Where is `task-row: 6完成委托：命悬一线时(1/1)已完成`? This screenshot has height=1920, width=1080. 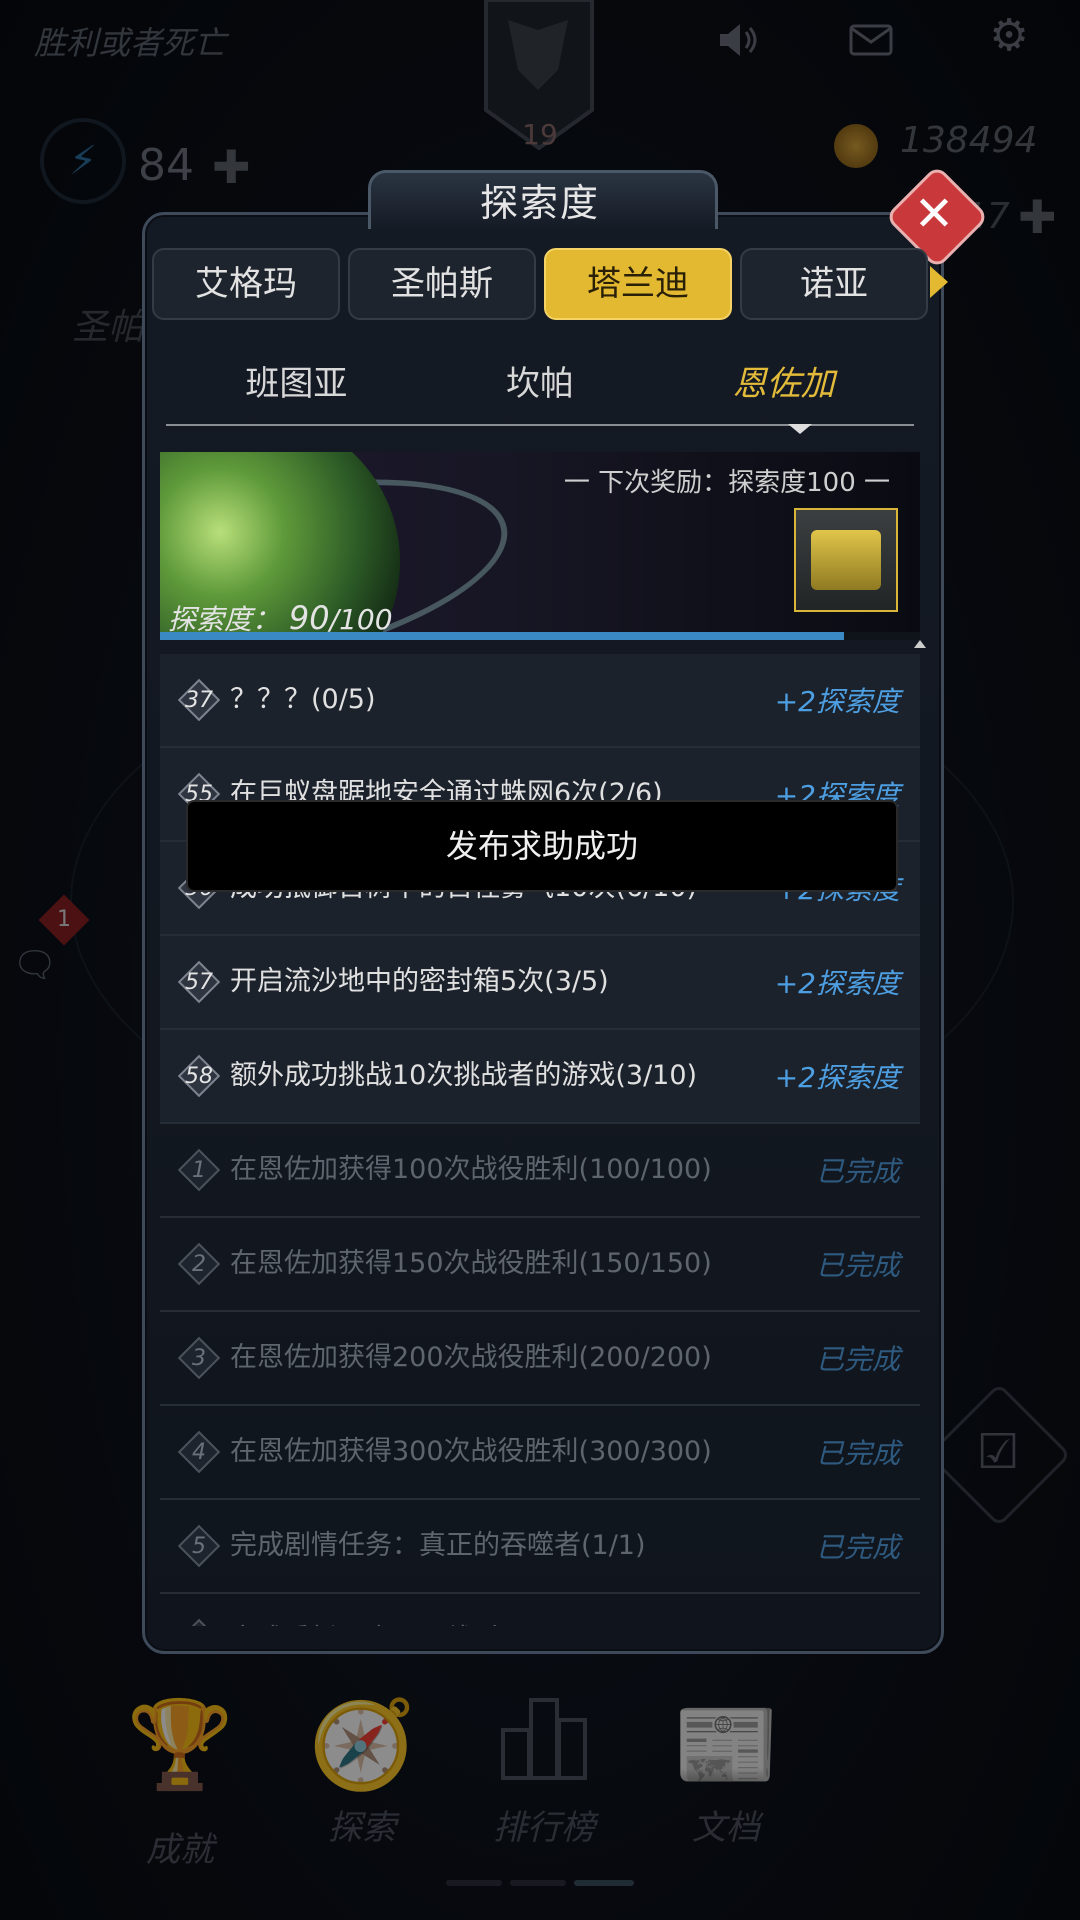
task-row: 6完成委托：命悬一线时(1/1)已完成 is located at coordinates (540, 1610).